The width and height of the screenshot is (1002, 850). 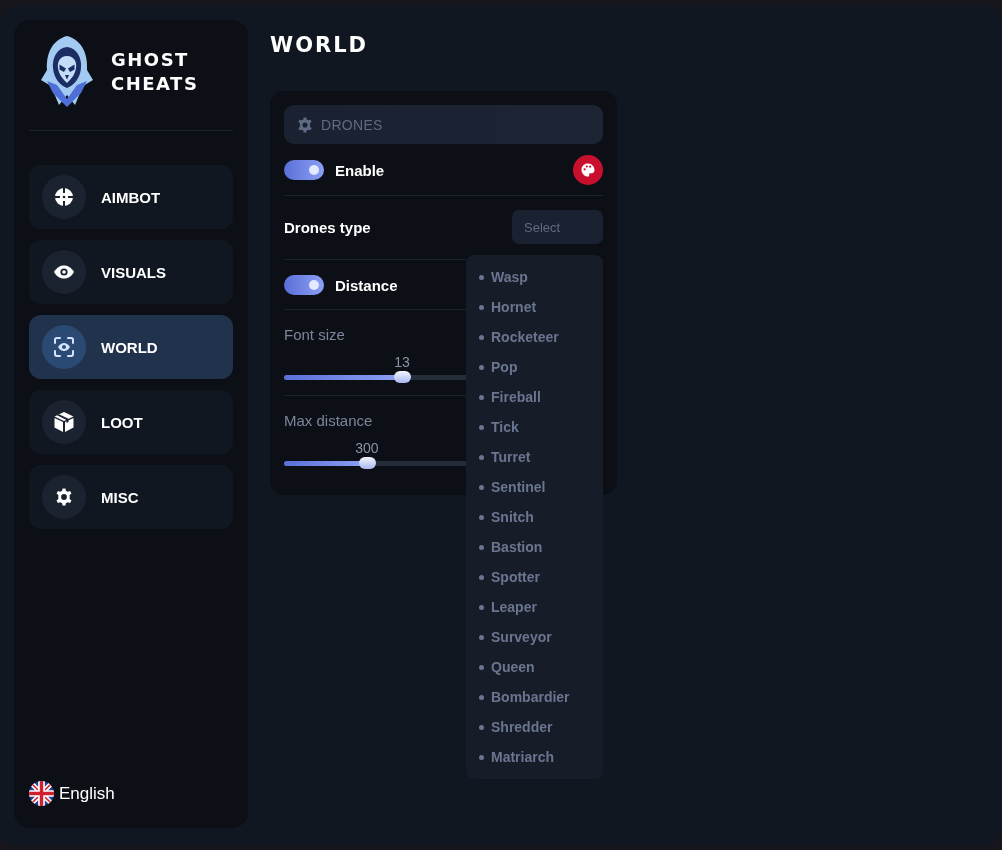 What do you see at coordinates (534, 547) in the screenshot?
I see `dropdown-option: Bastion` at bounding box center [534, 547].